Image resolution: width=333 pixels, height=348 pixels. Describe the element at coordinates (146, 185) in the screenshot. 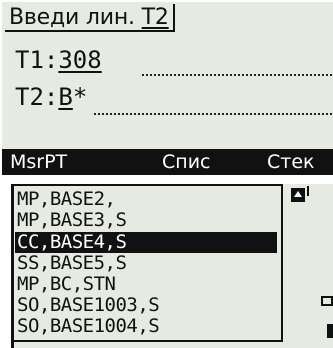

I see `list-frame-top` at that location.